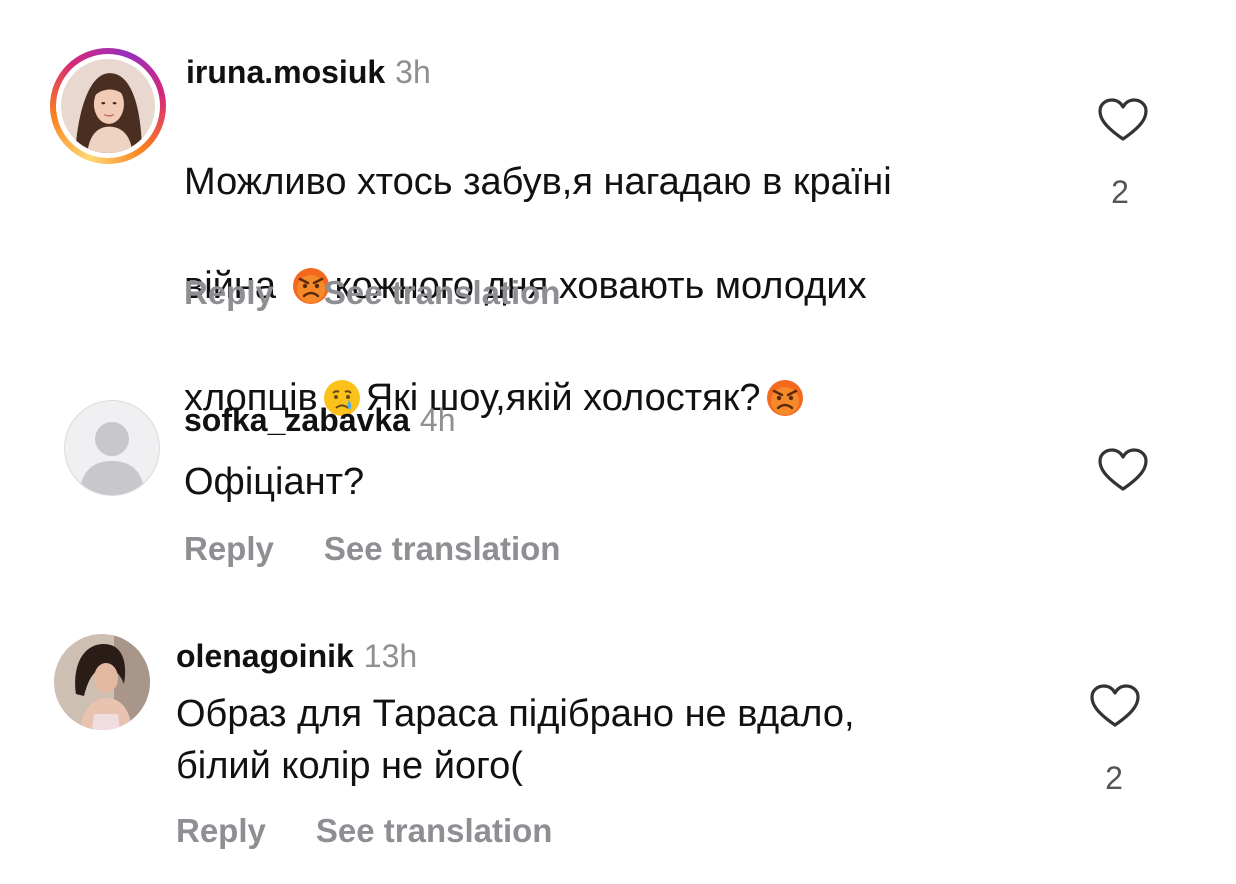 The image size is (1236, 884). Describe the element at coordinates (538, 182) in the screenshot. I see `comment-text-line: Можливо хтось забув,я нагадаю в країні` at that location.